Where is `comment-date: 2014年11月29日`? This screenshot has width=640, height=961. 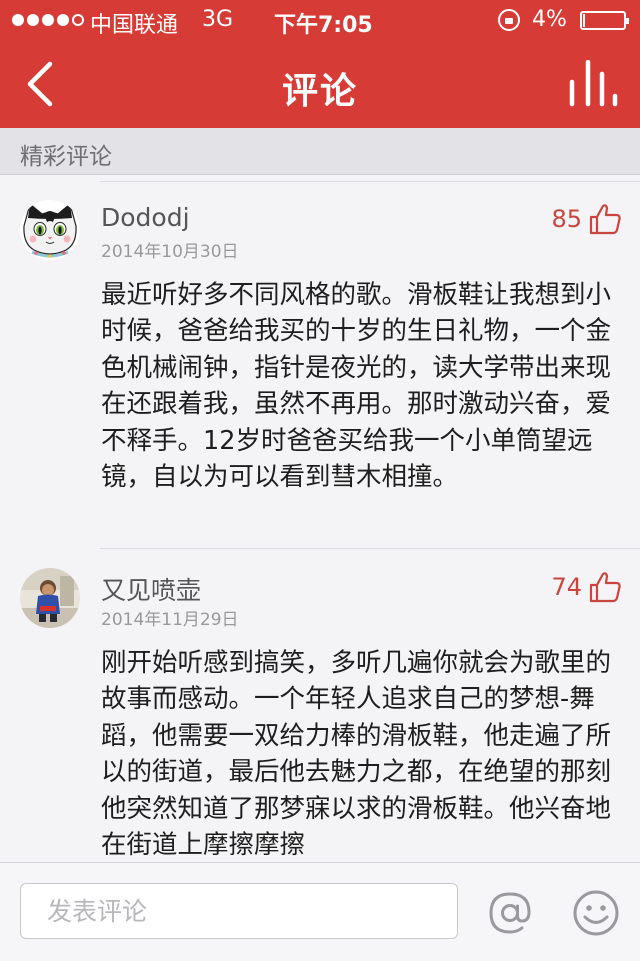 comment-date: 2014年11月29日 is located at coordinates (170, 620).